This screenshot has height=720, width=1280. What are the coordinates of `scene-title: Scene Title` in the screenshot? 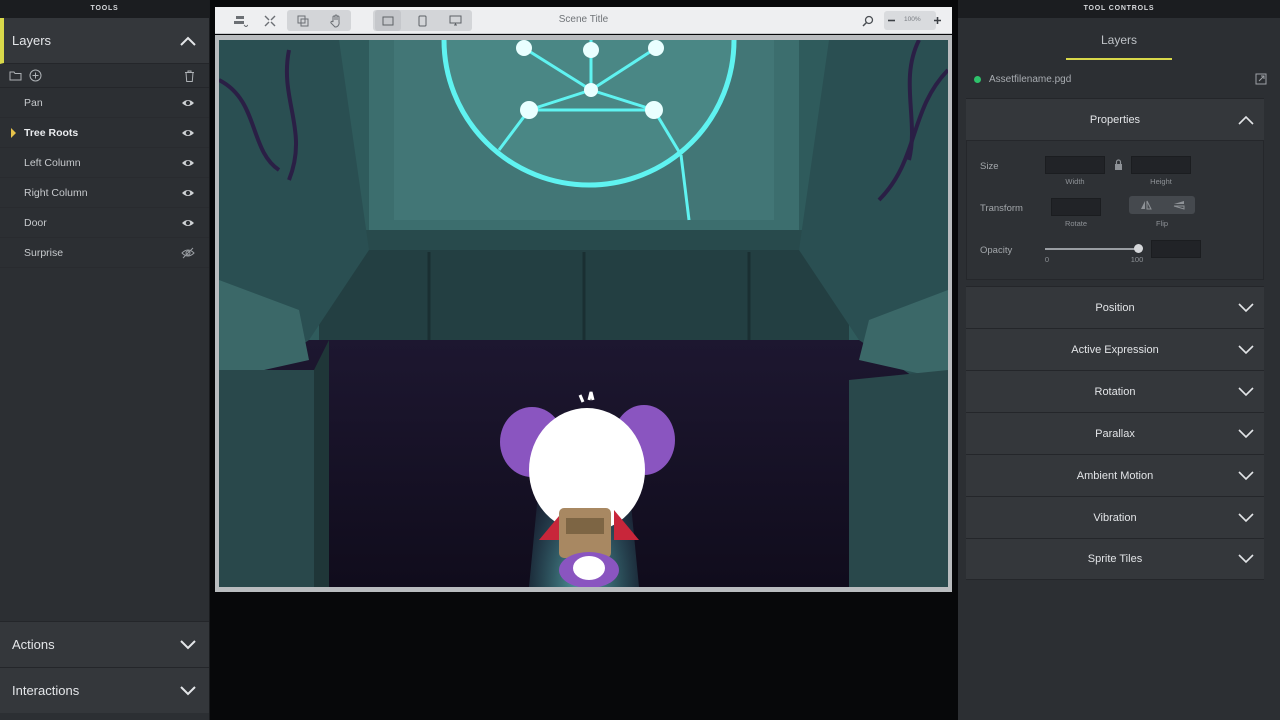 It's located at (583, 19).